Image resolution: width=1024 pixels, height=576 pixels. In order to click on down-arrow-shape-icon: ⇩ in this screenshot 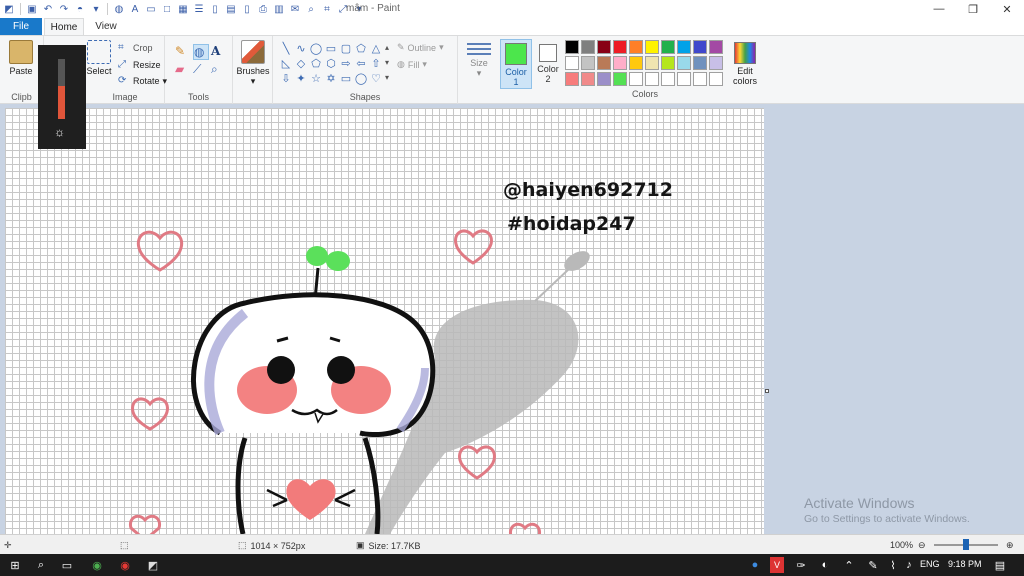, I will do `click(286, 78)`.